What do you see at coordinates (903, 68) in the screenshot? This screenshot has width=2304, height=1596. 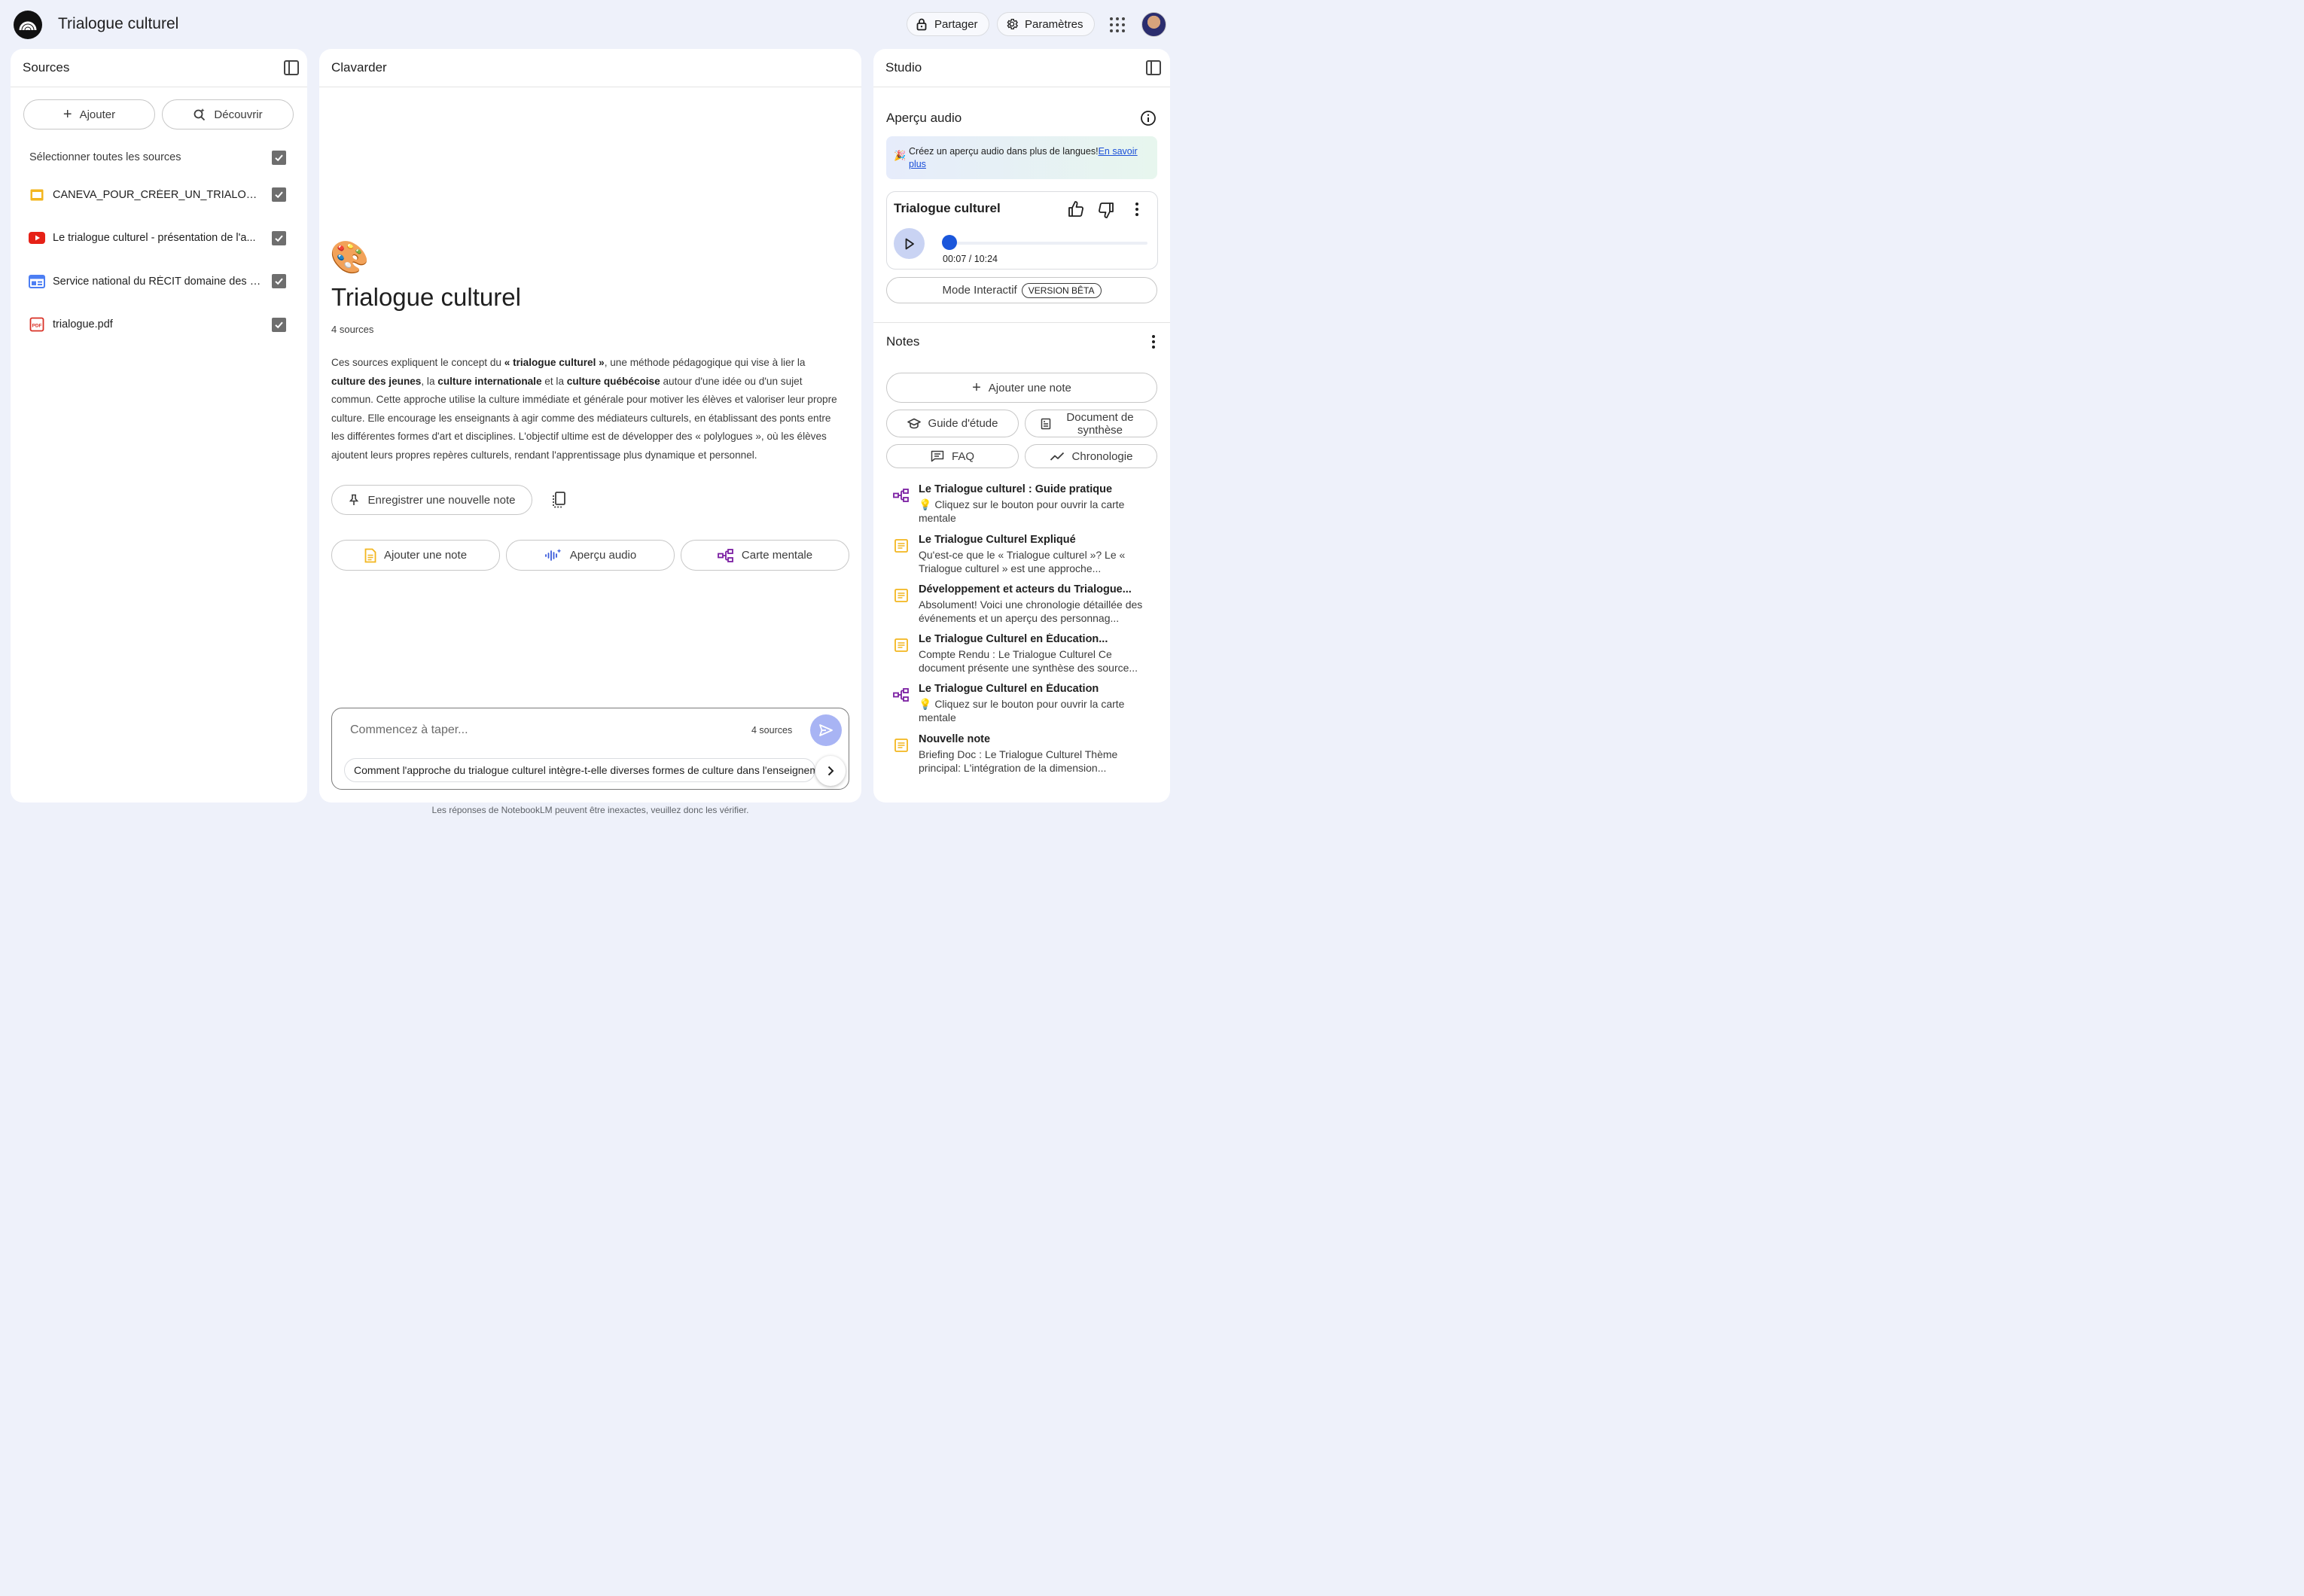 I see `studio-panel-title: Studio` at bounding box center [903, 68].